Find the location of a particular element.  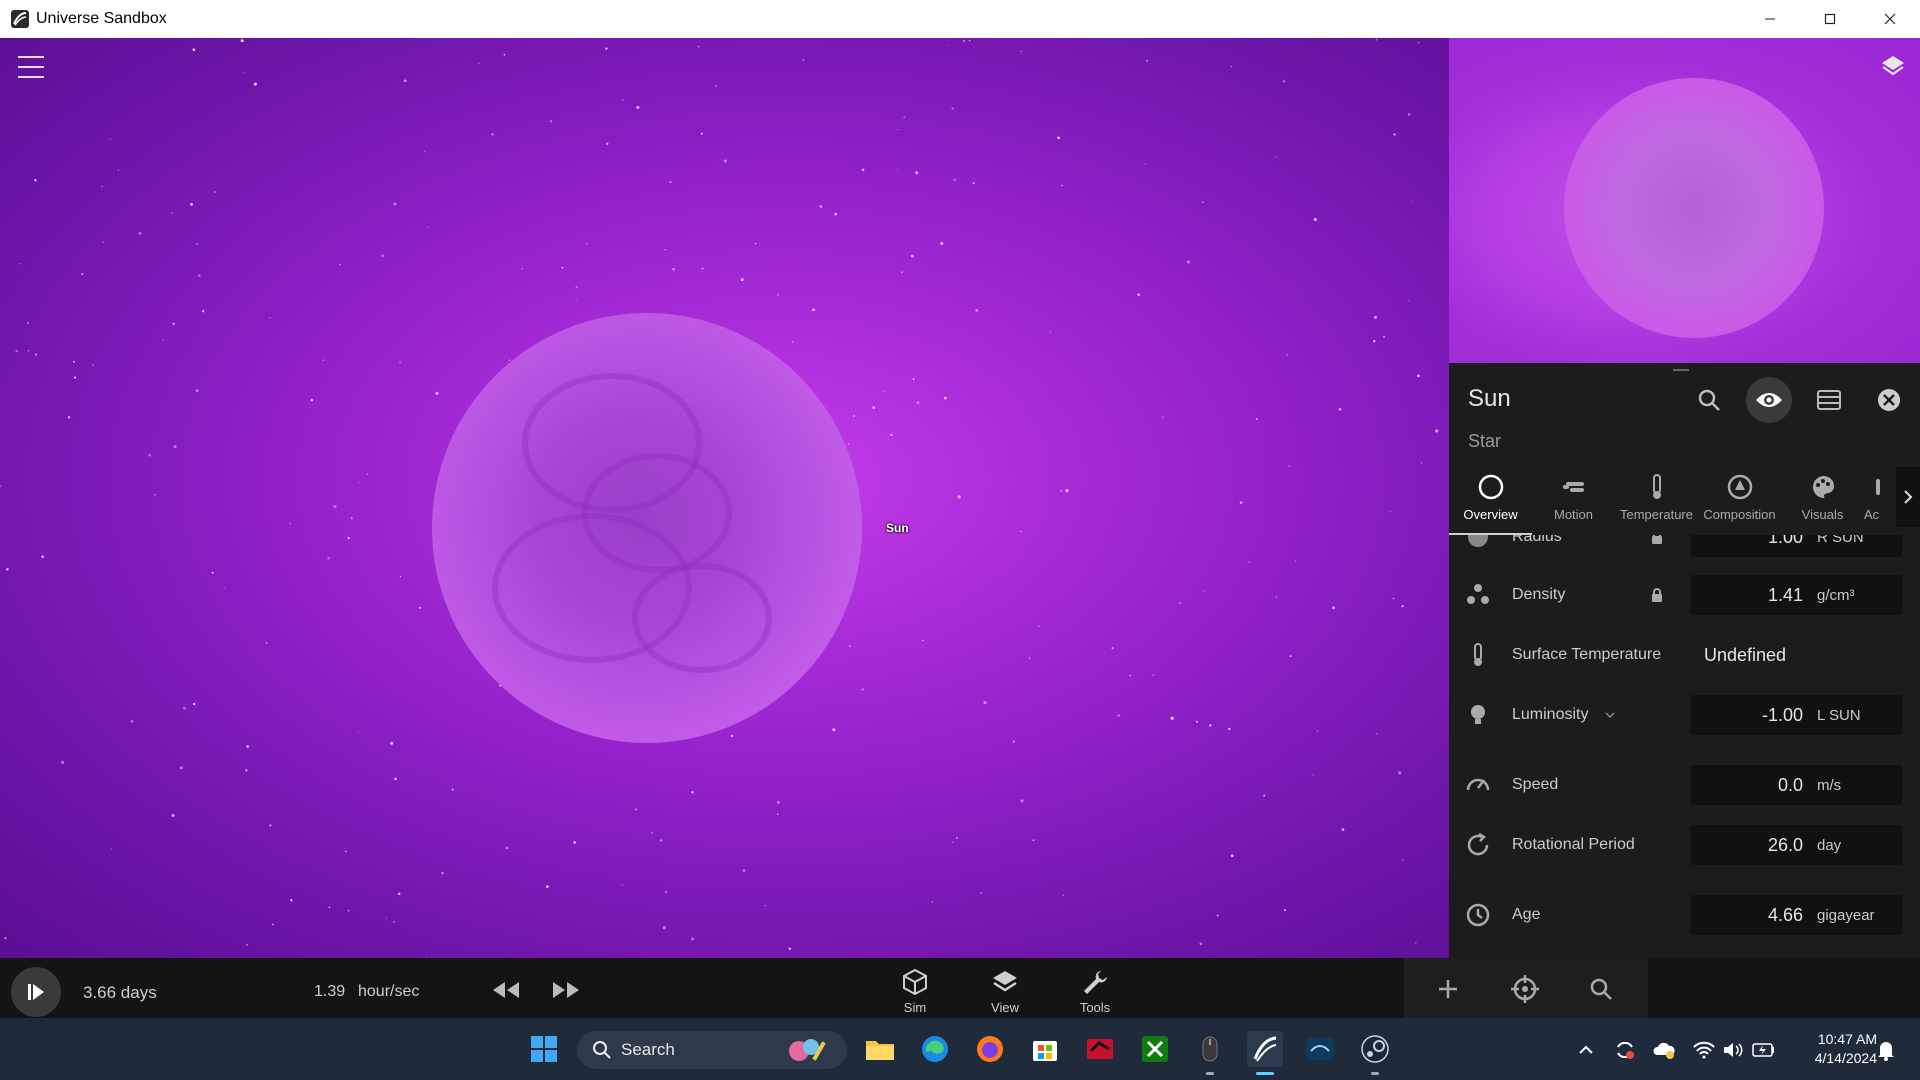

volume-tray-icon is located at coordinates (1733, 1050).